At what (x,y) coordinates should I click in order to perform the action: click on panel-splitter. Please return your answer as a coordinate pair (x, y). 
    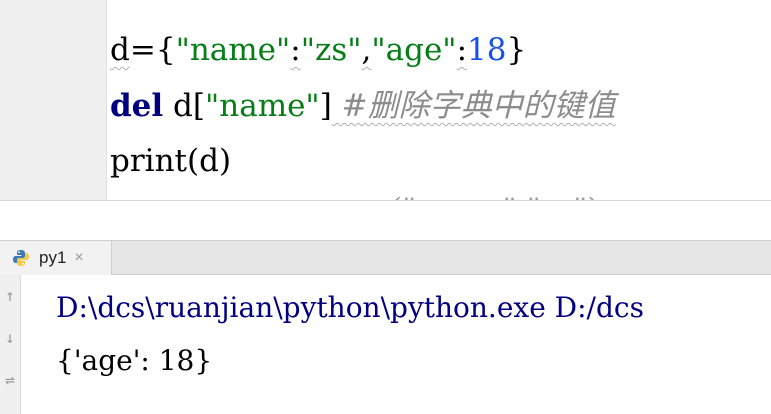
    Looking at the image, I should click on (385, 220).